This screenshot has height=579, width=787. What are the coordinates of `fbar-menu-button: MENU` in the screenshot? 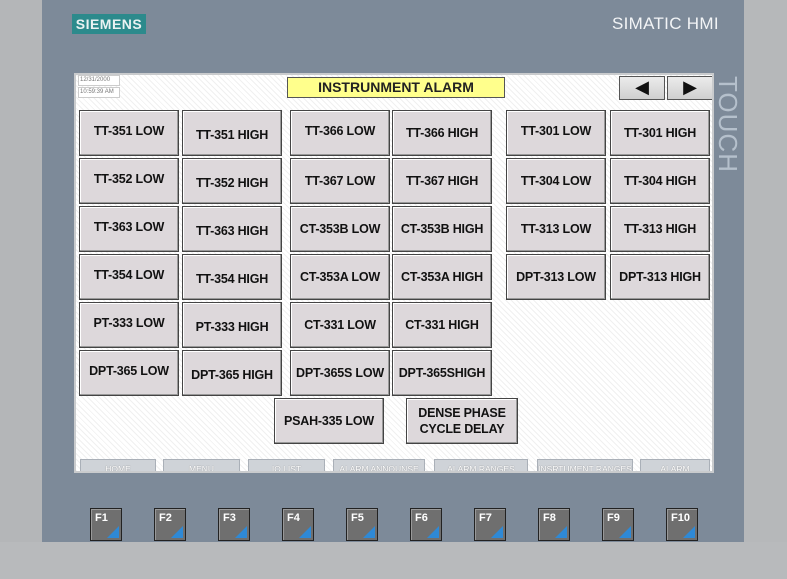 It's located at (201, 466).